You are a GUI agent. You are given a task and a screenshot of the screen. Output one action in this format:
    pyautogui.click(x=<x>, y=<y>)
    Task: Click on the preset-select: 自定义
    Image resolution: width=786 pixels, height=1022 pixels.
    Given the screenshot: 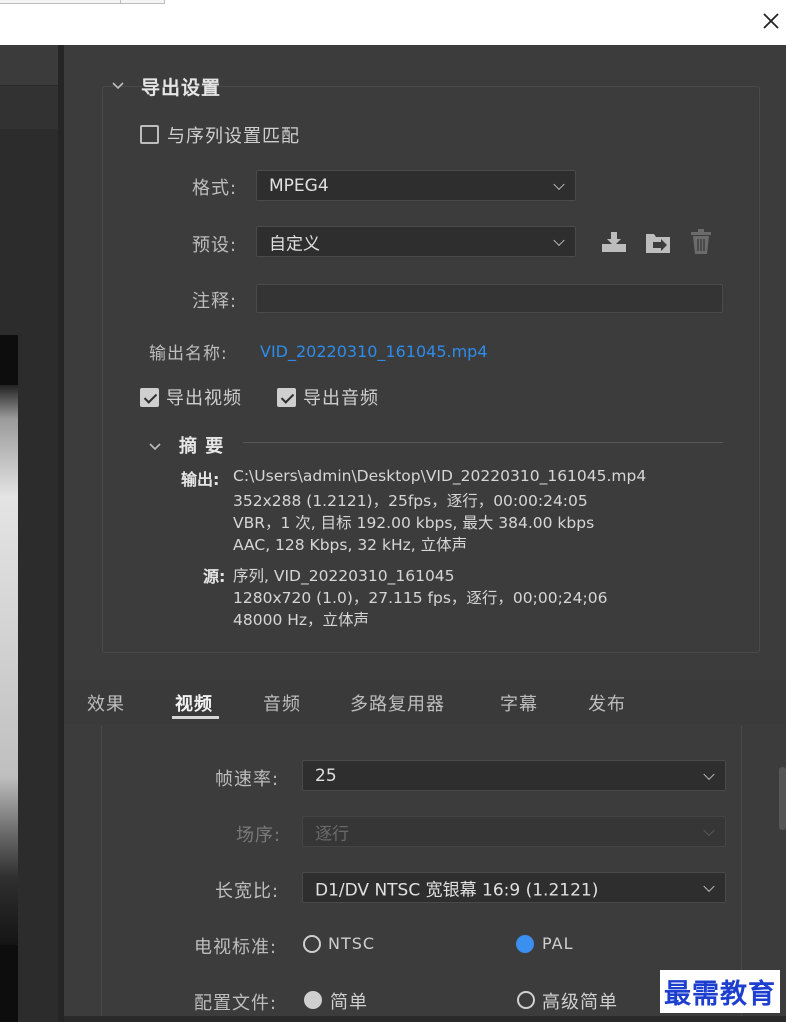 What is the action you would take?
    pyautogui.click(x=416, y=241)
    